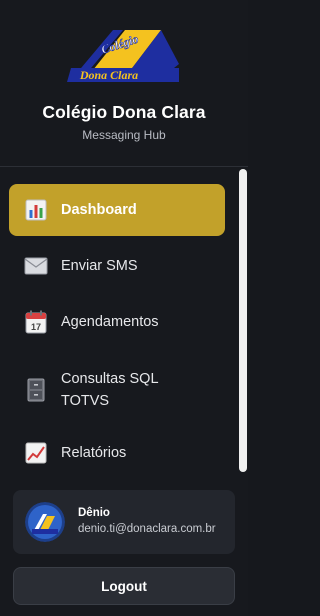  I want to click on nav-label-relatorios: Relatórios, so click(94, 453).